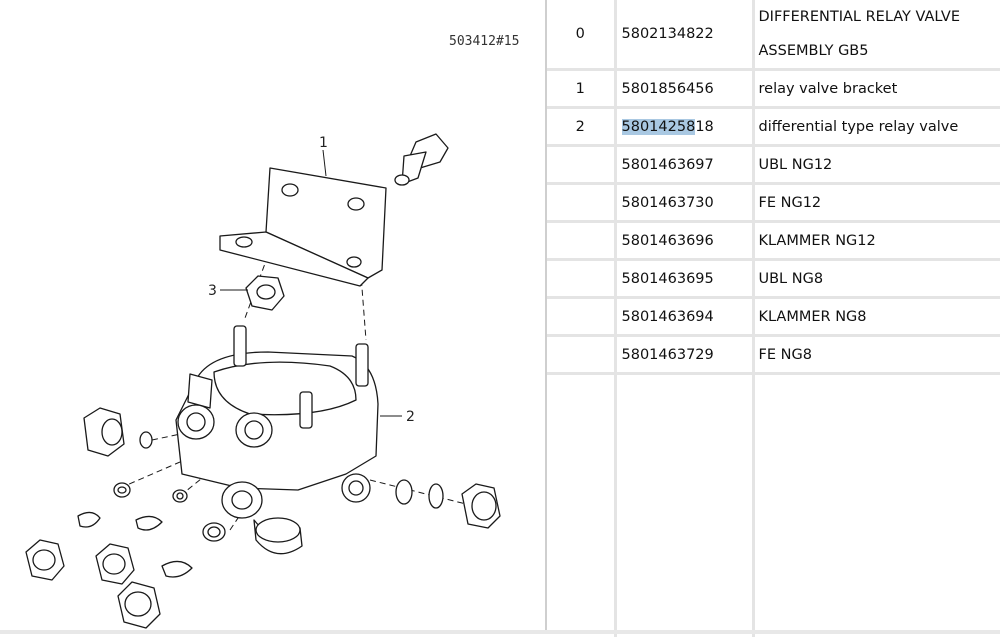  What do you see at coordinates (876, 241) in the screenshot?
I see `description-cell: KLAMMER NG12` at bounding box center [876, 241].